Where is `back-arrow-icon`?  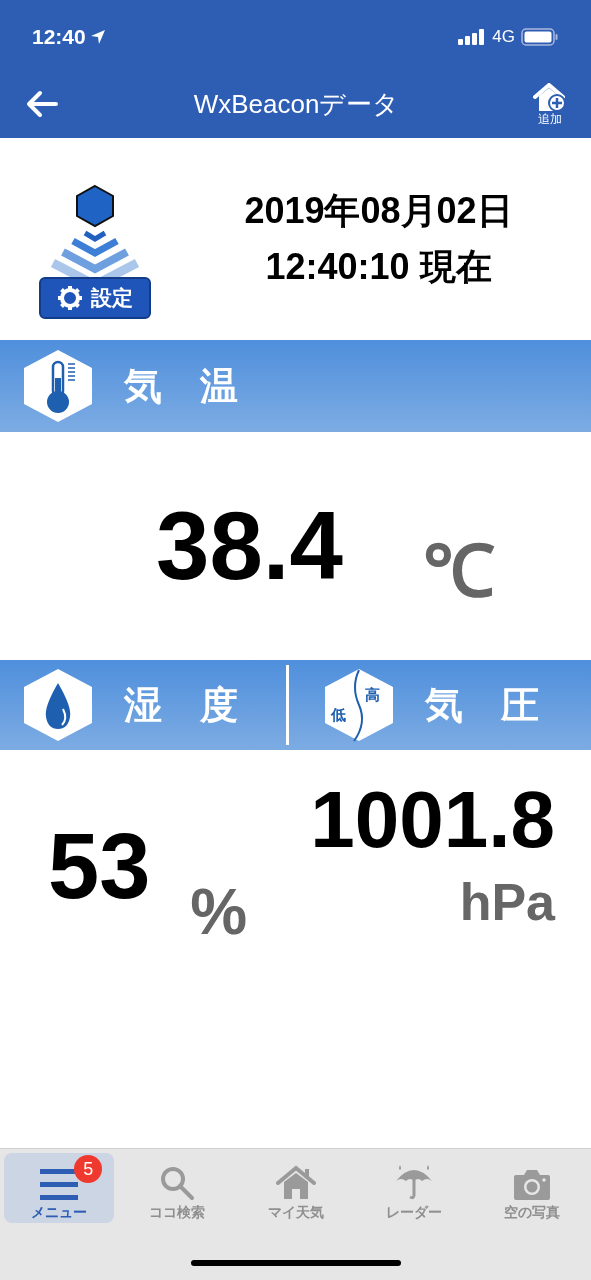 back-arrow-icon is located at coordinates (42, 104).